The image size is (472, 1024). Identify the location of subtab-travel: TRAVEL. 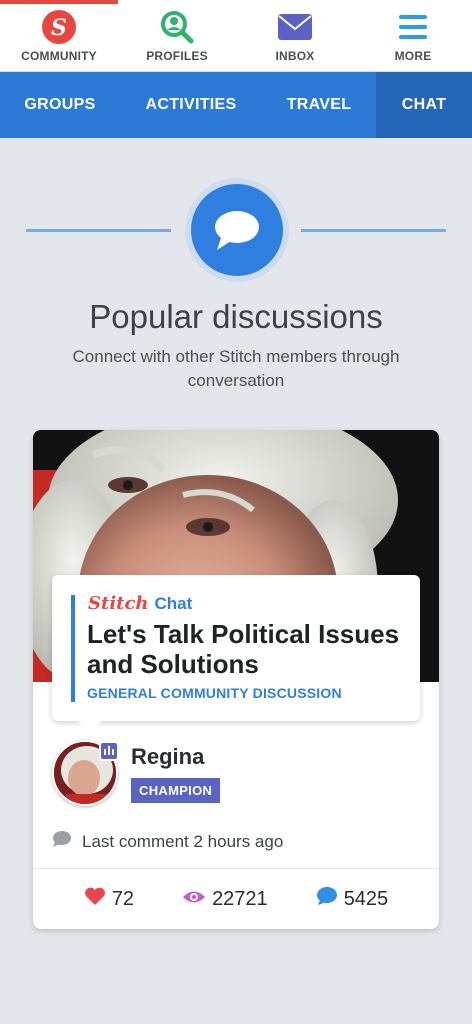
(319, 105).